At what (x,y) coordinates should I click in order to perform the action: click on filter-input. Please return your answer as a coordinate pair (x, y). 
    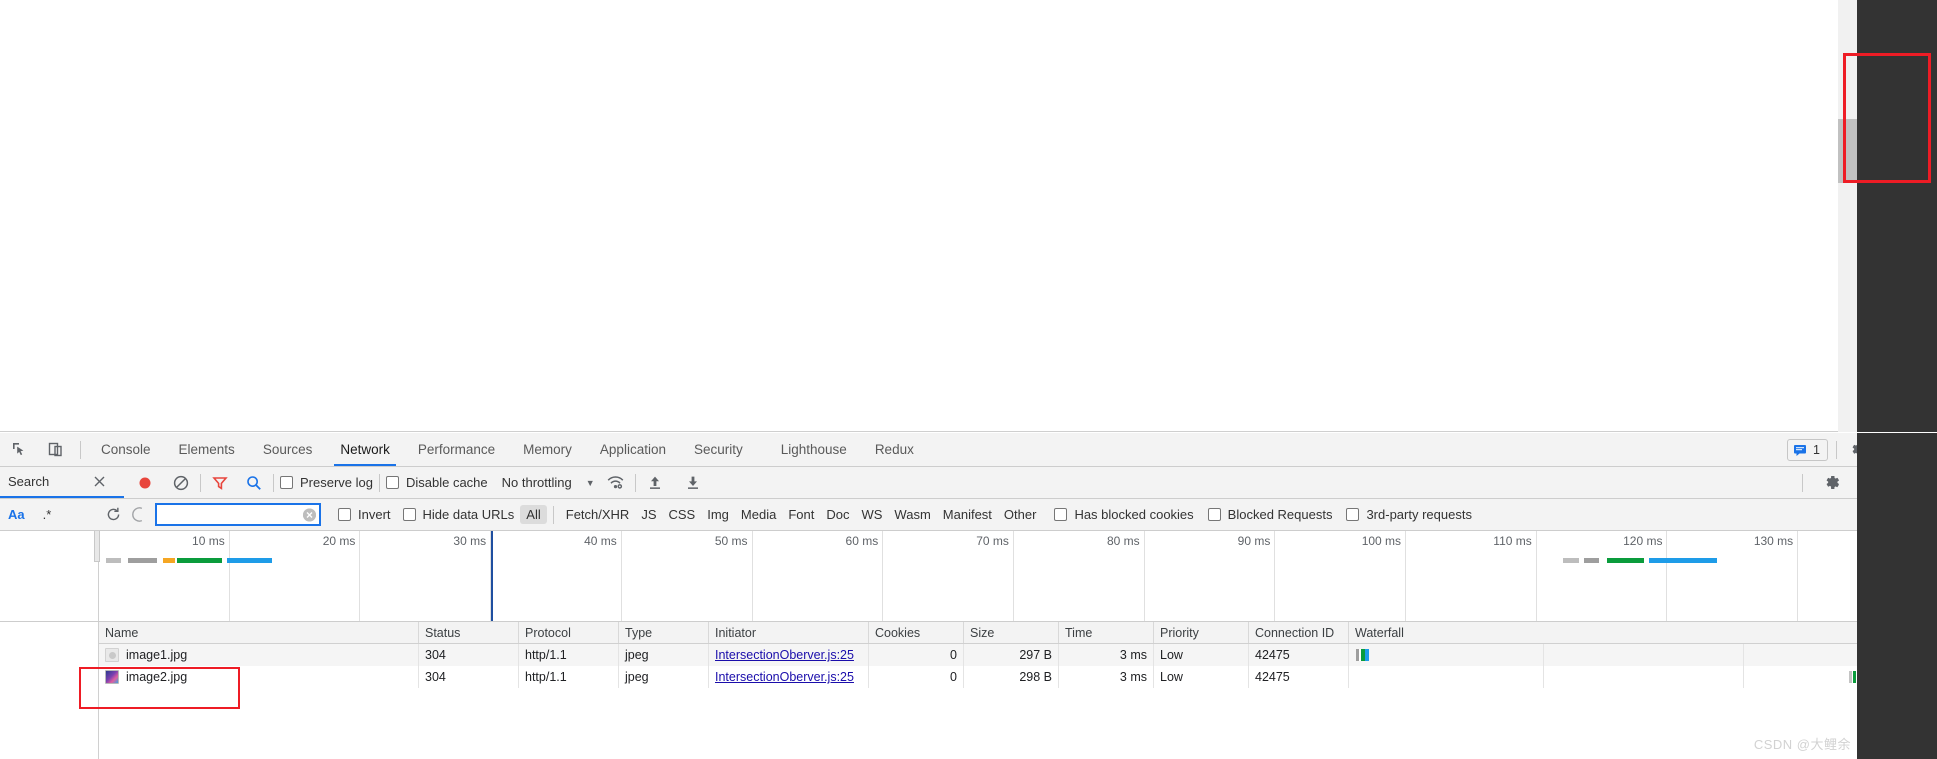
    Looking at the image, I should click on (238, 514).